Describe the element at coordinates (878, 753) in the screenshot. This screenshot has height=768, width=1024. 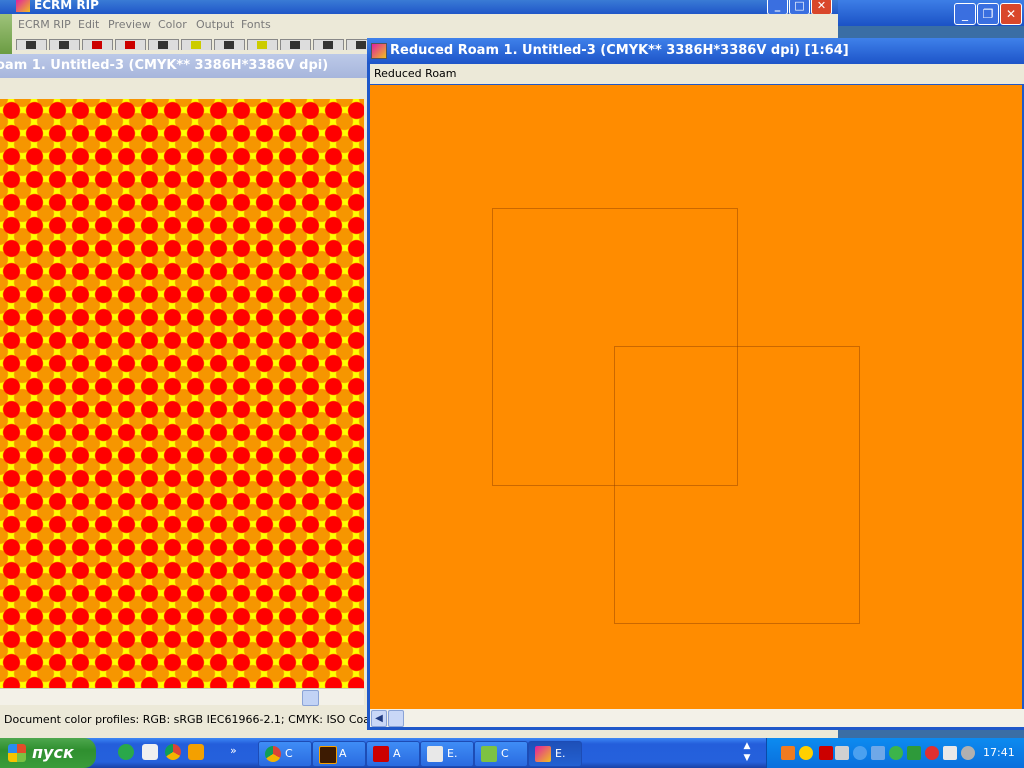
I see `network-icon` at that location.